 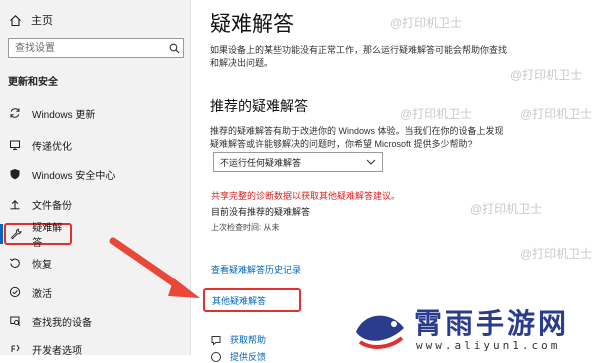 I want to click on sidebar-item-label: 文件备份, so click(x=52, y=206).